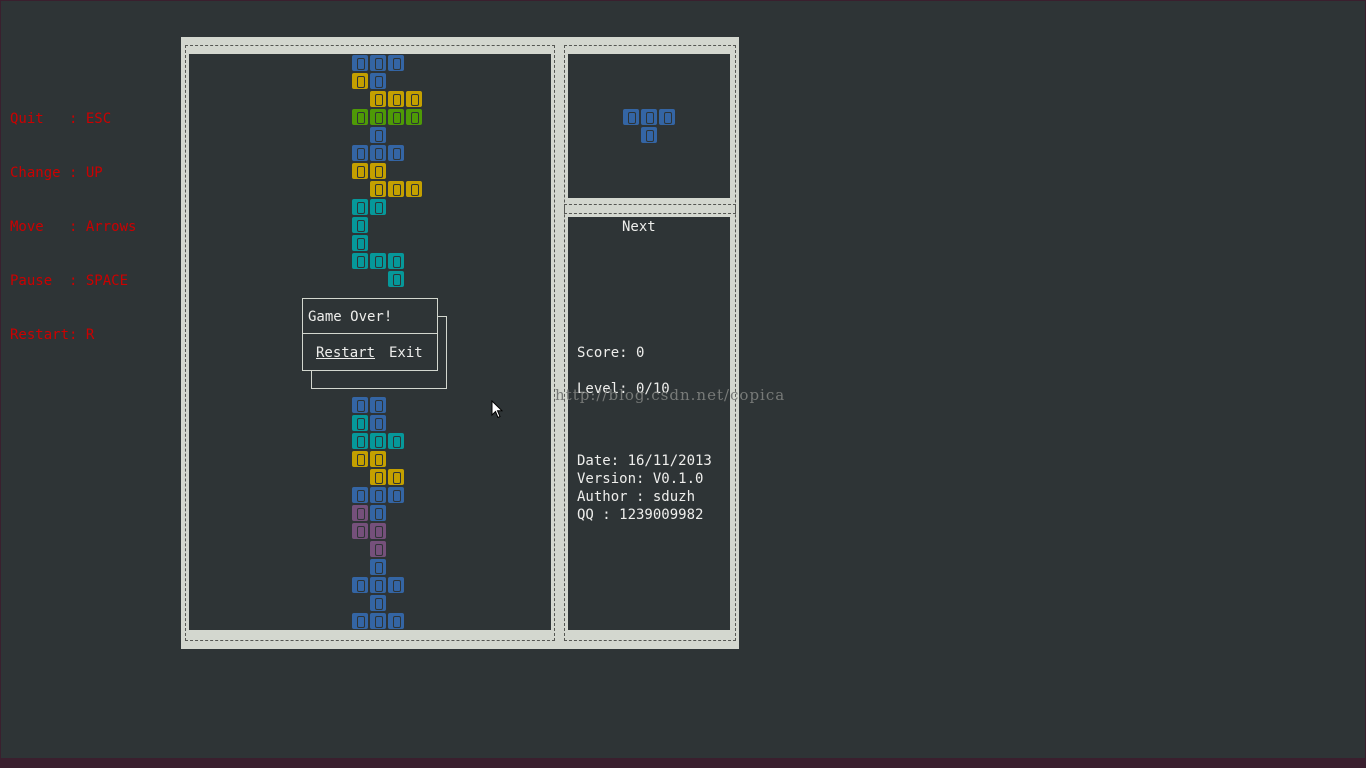 This screenshot has width=1366, height=768. Describe the element at coordinates (56, 173) in the screenshot. I see `help-line-change: Change : UP` at that location.